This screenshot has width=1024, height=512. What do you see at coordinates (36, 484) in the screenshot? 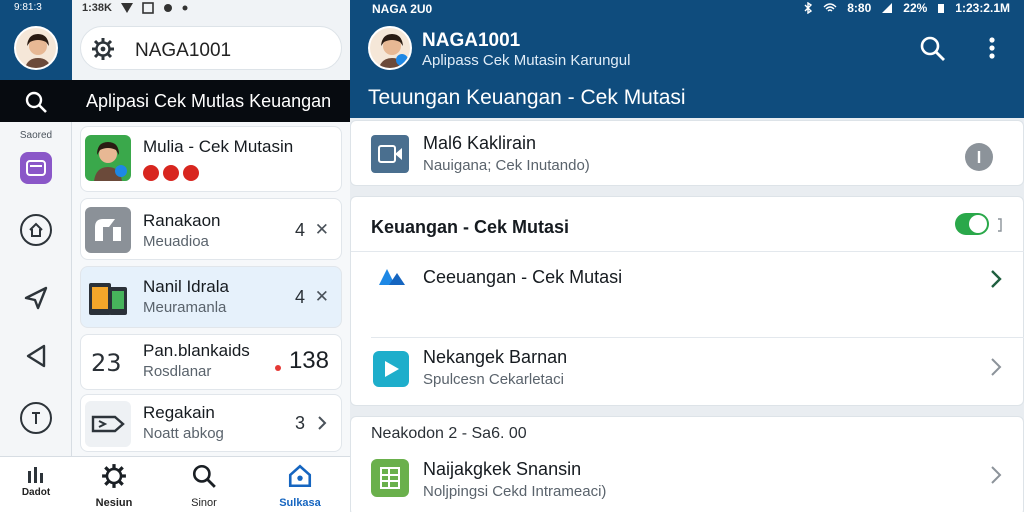
I see `rail-bottom-nav: Dadot` at bounding box center [36, 484].